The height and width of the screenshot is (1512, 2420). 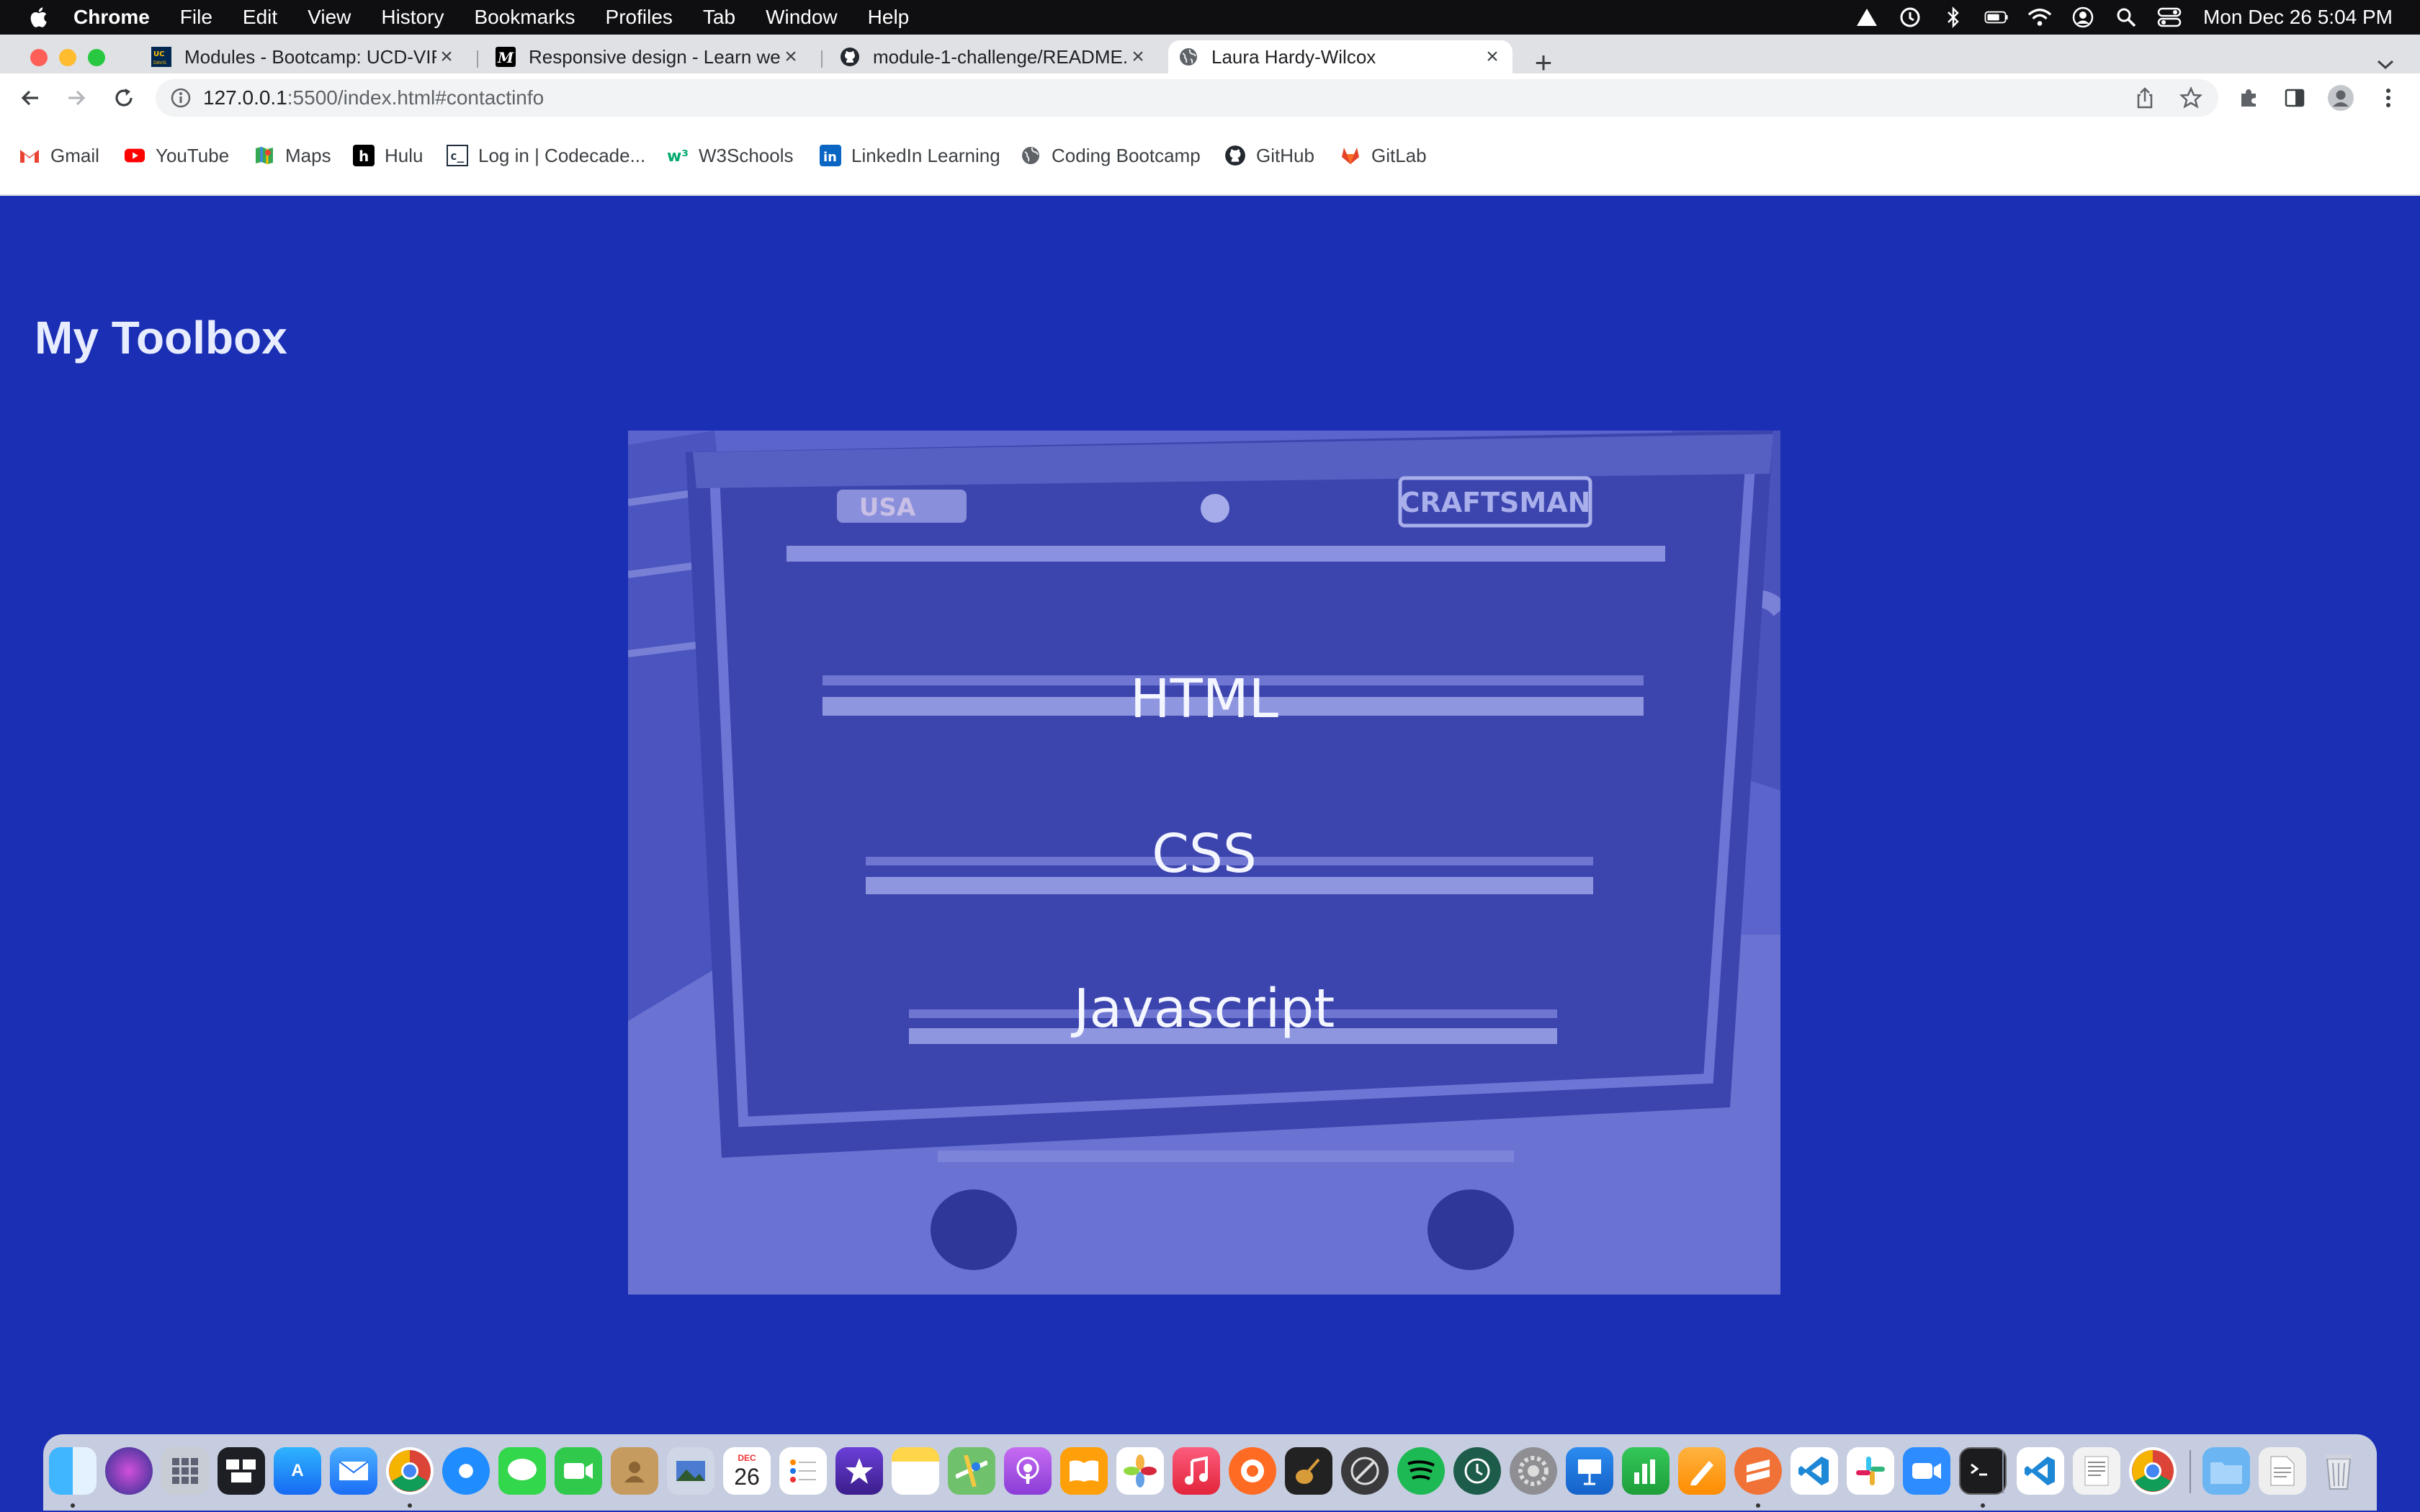 I want to click on bookmark-gitlab: GitLab, so click(x=1383, y=155).